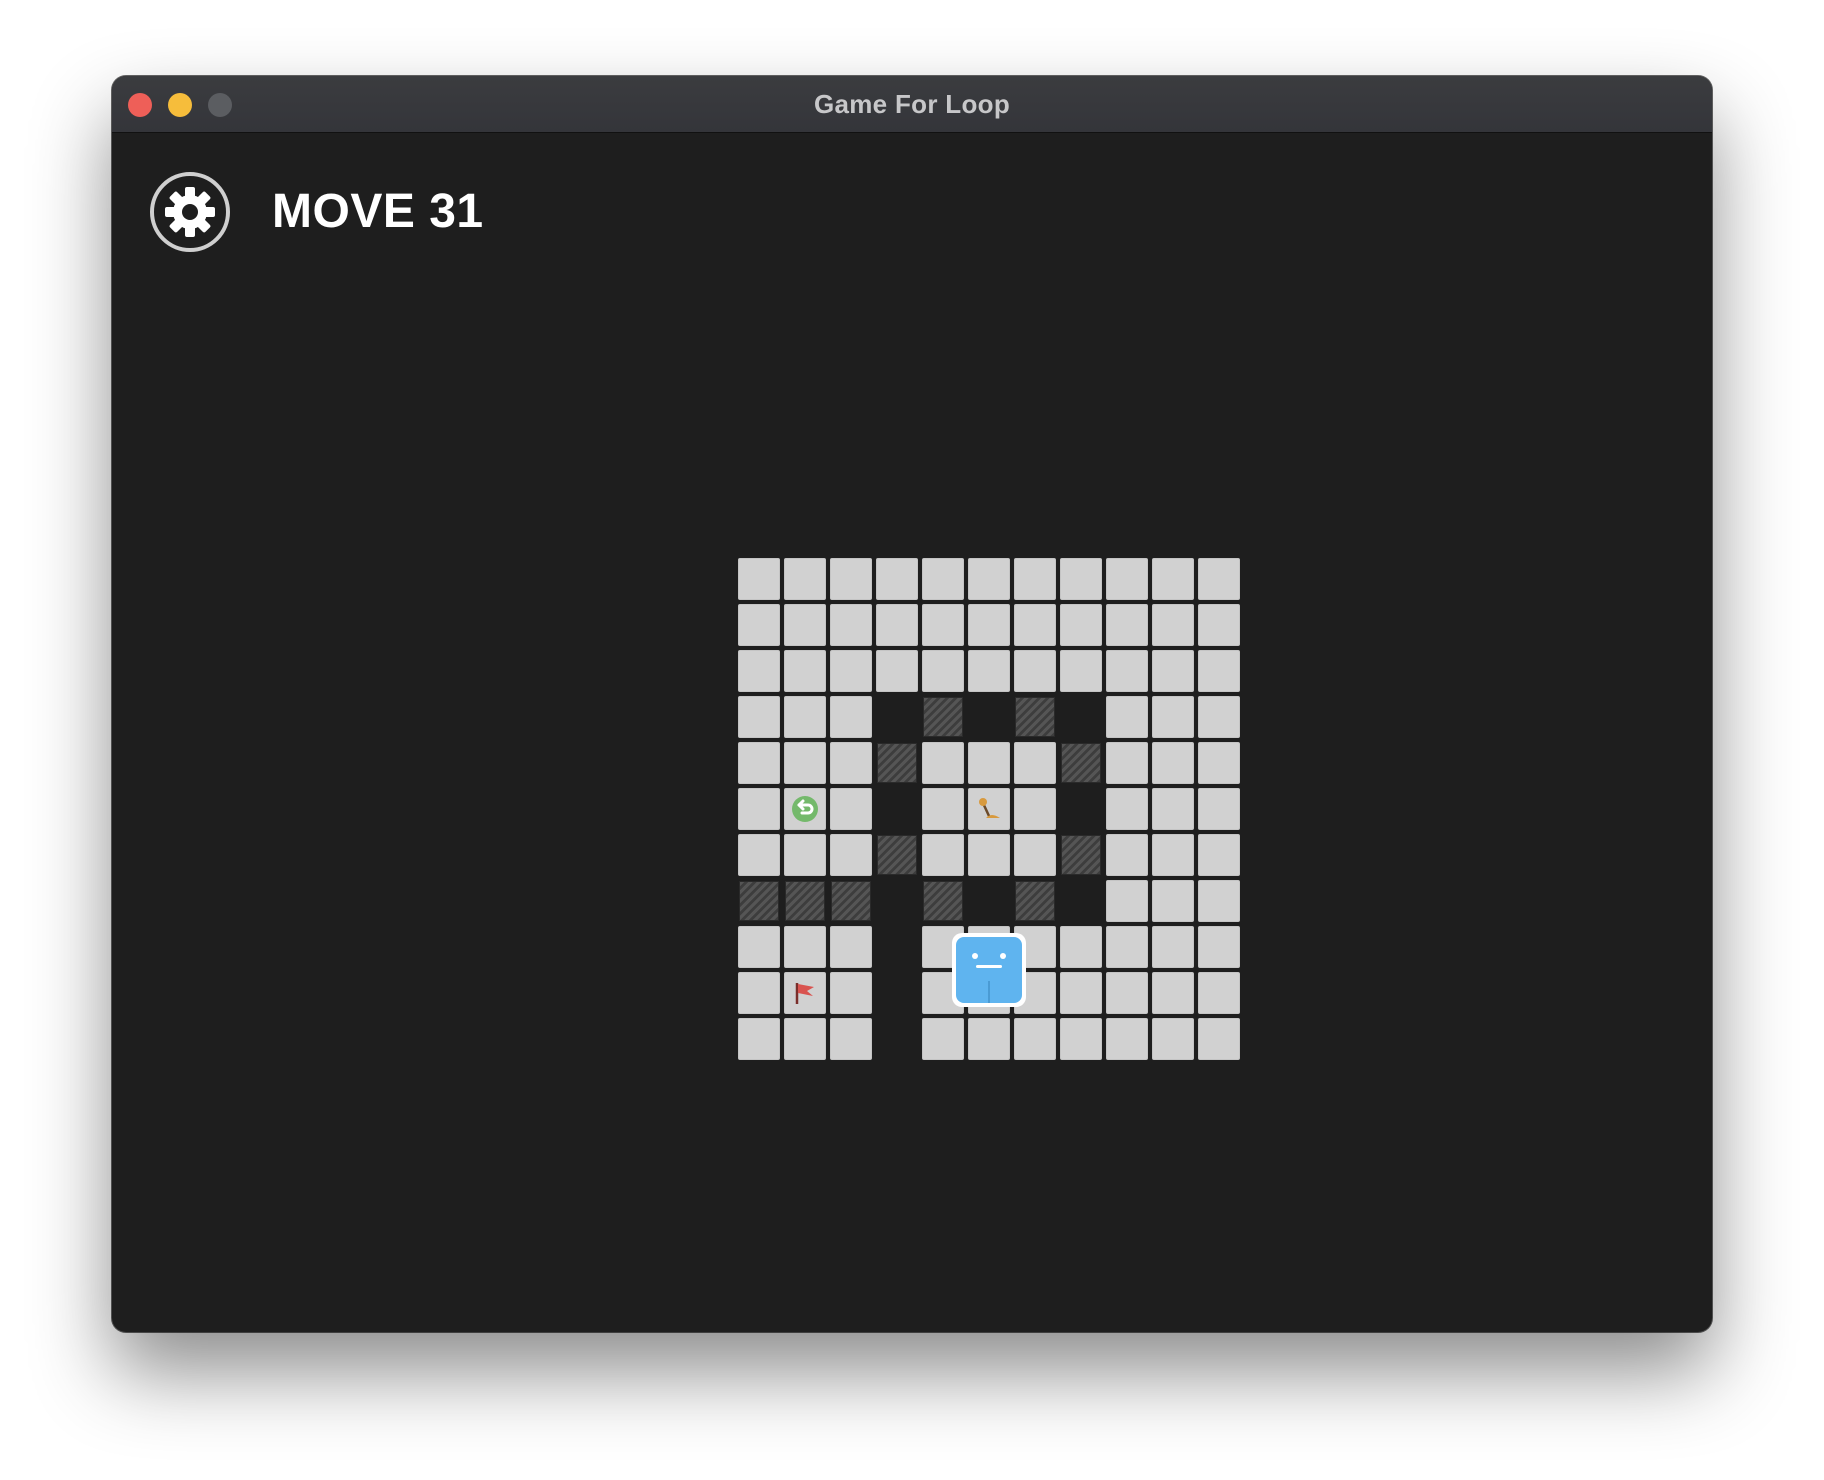  Describe the element at coordinates (989, 970) in the screenshot. I see `player-character` at that location.